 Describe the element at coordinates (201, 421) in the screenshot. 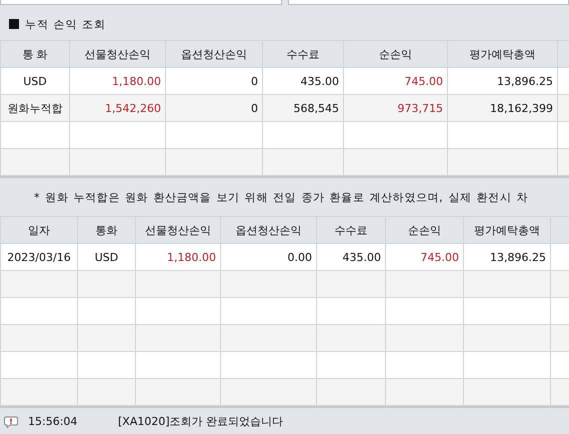

I see `status-message: [XA1020]조회가 완료되었습니다` at that location.